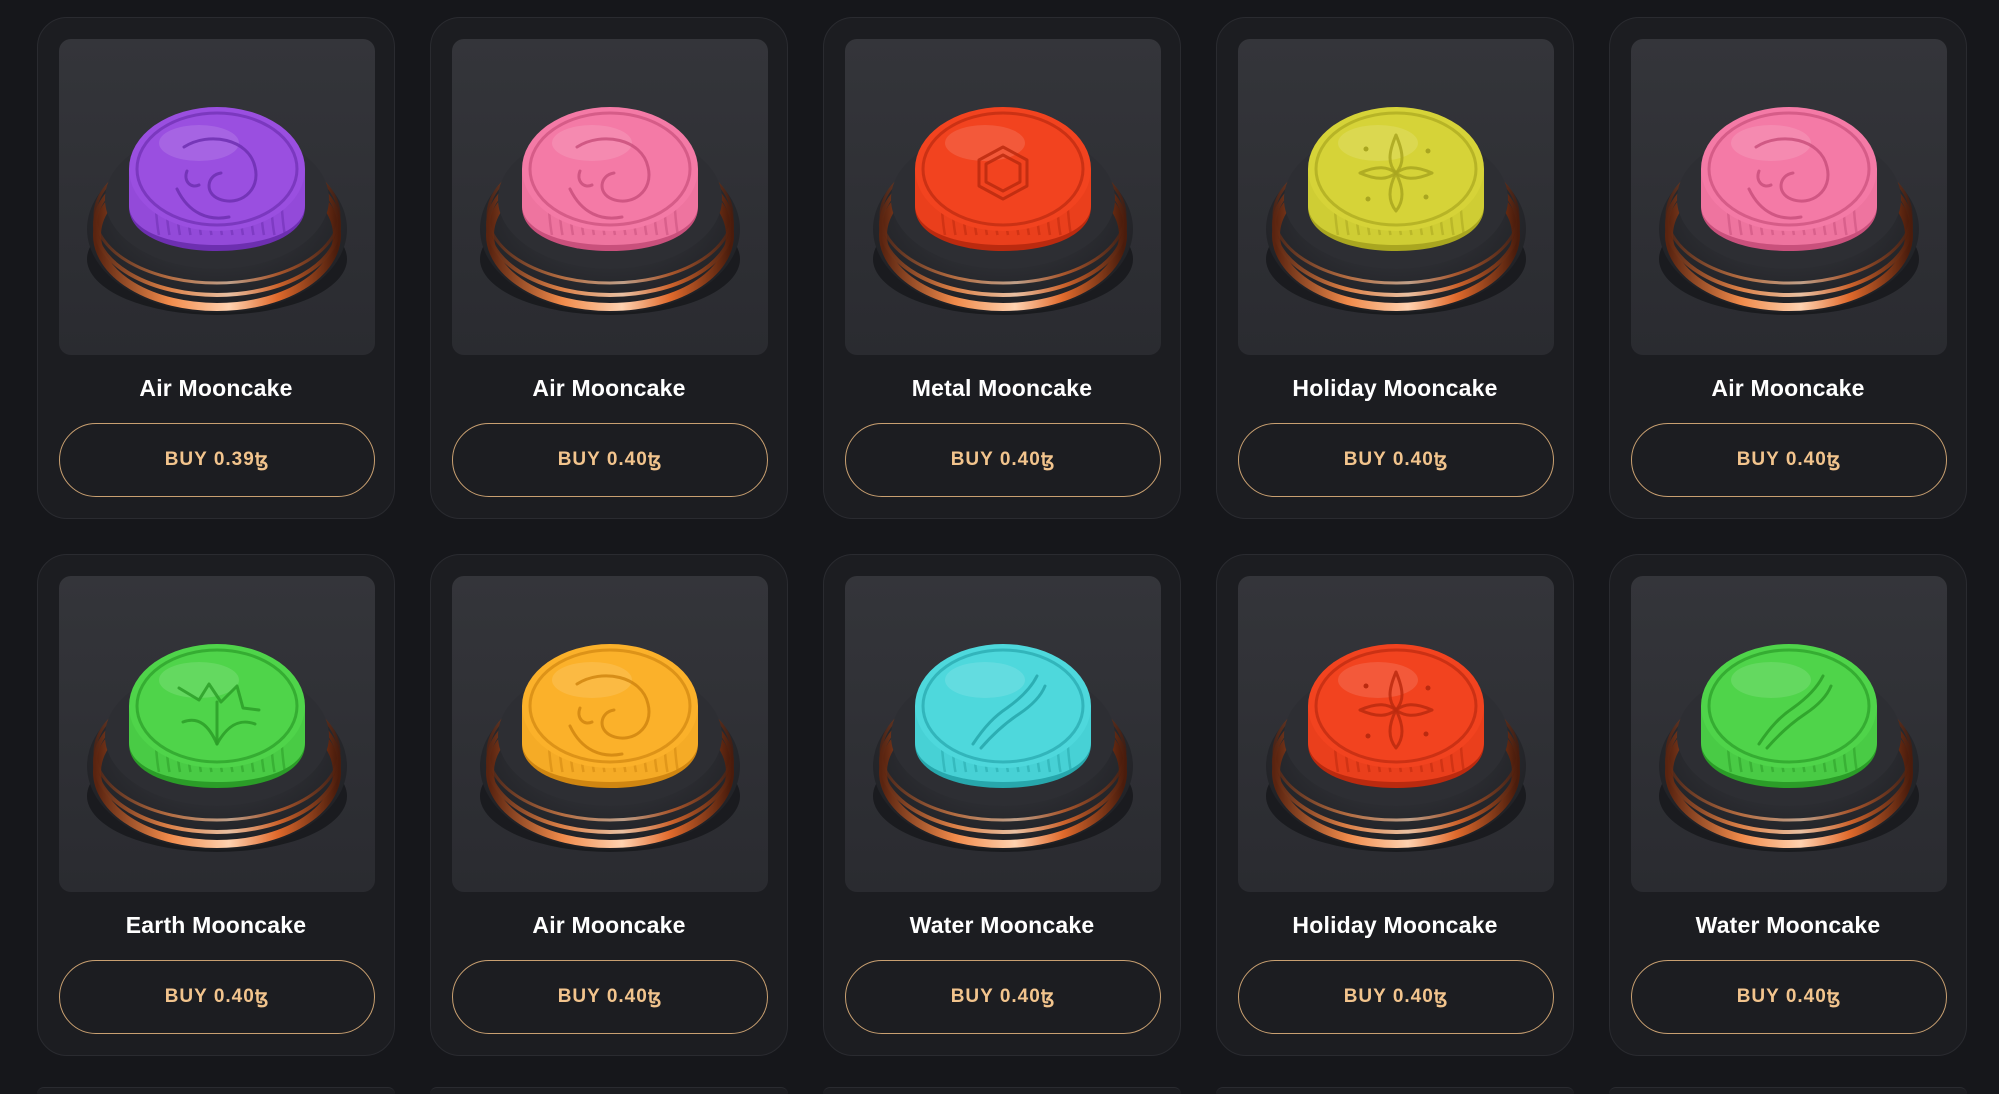  I want to click on product-name: Earth Mooncake, so click(216, 925).